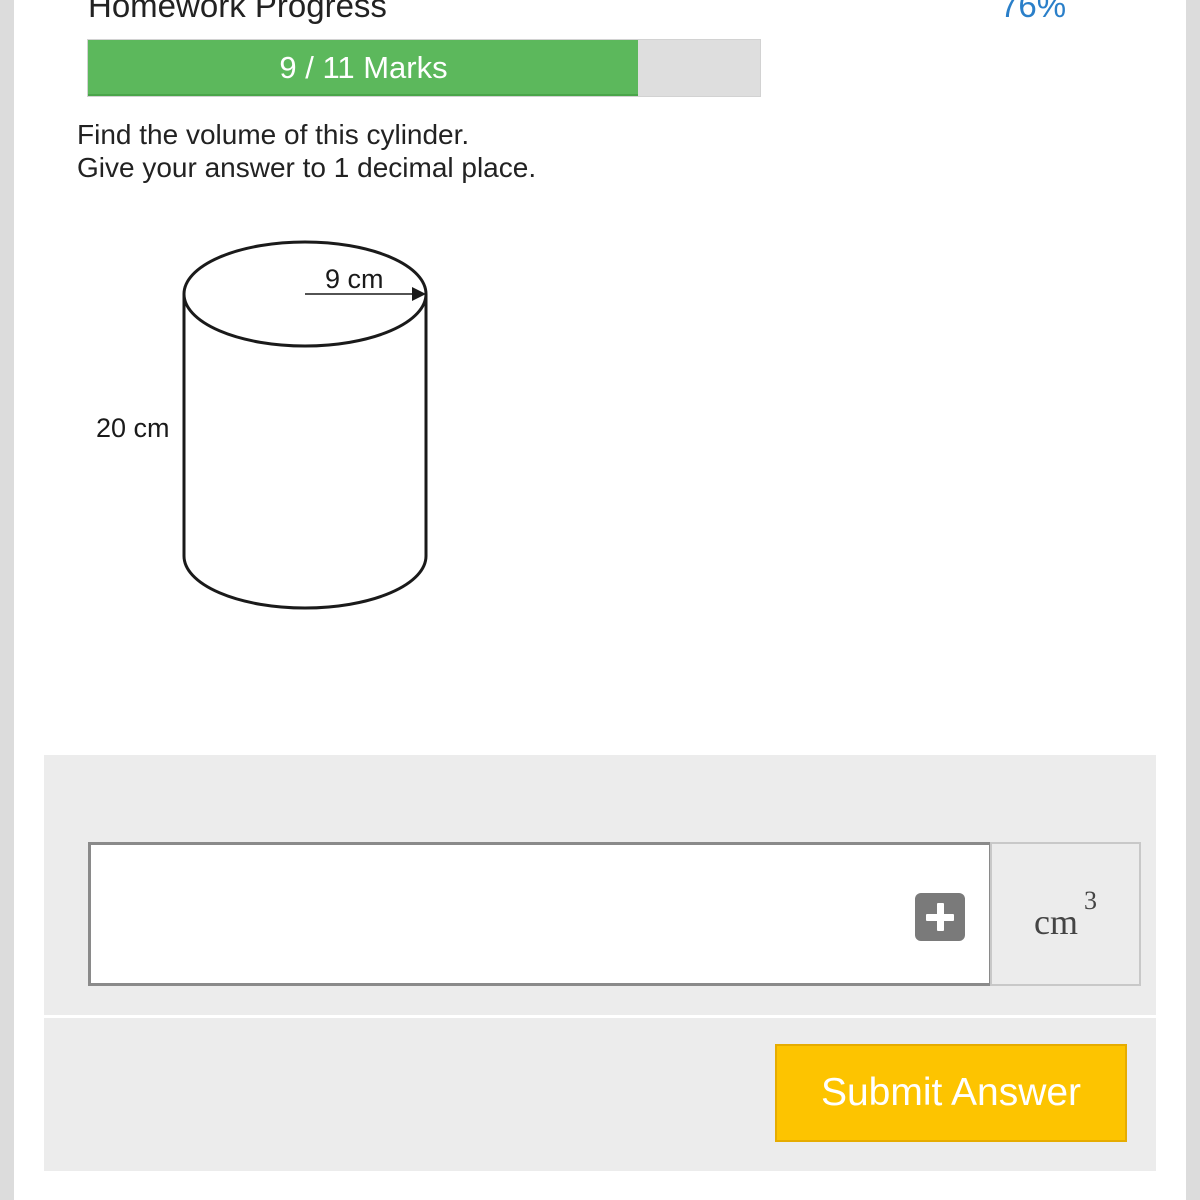  What do you see at coordinates (951, 1093) in the screenshot?
I see `submit-answer-button: Submit Answer` at bounding box center [951, 1093].